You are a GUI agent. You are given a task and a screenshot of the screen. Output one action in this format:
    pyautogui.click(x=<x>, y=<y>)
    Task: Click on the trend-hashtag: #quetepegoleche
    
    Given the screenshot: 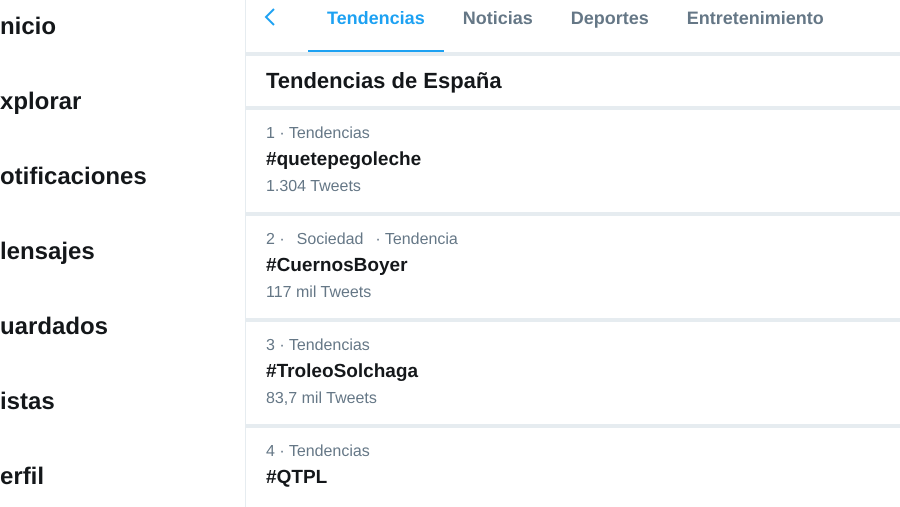 What is the action you would take?
    pyautogui.click(x=344, y=160)
    